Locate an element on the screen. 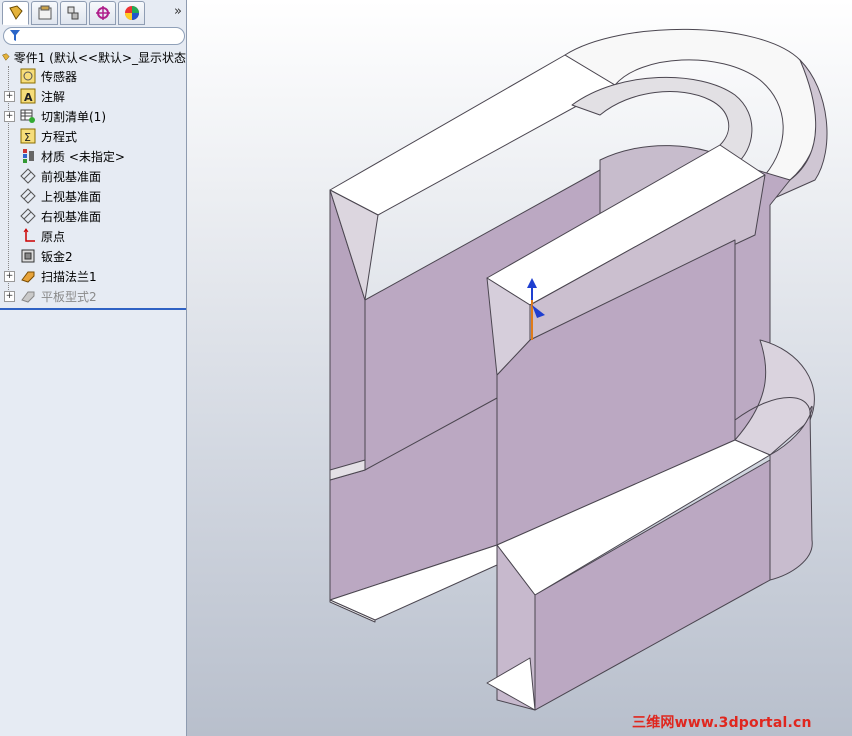 This screenshot has width=852, height=736. manager-tab-bar: » is located at coordinates (93, 13).